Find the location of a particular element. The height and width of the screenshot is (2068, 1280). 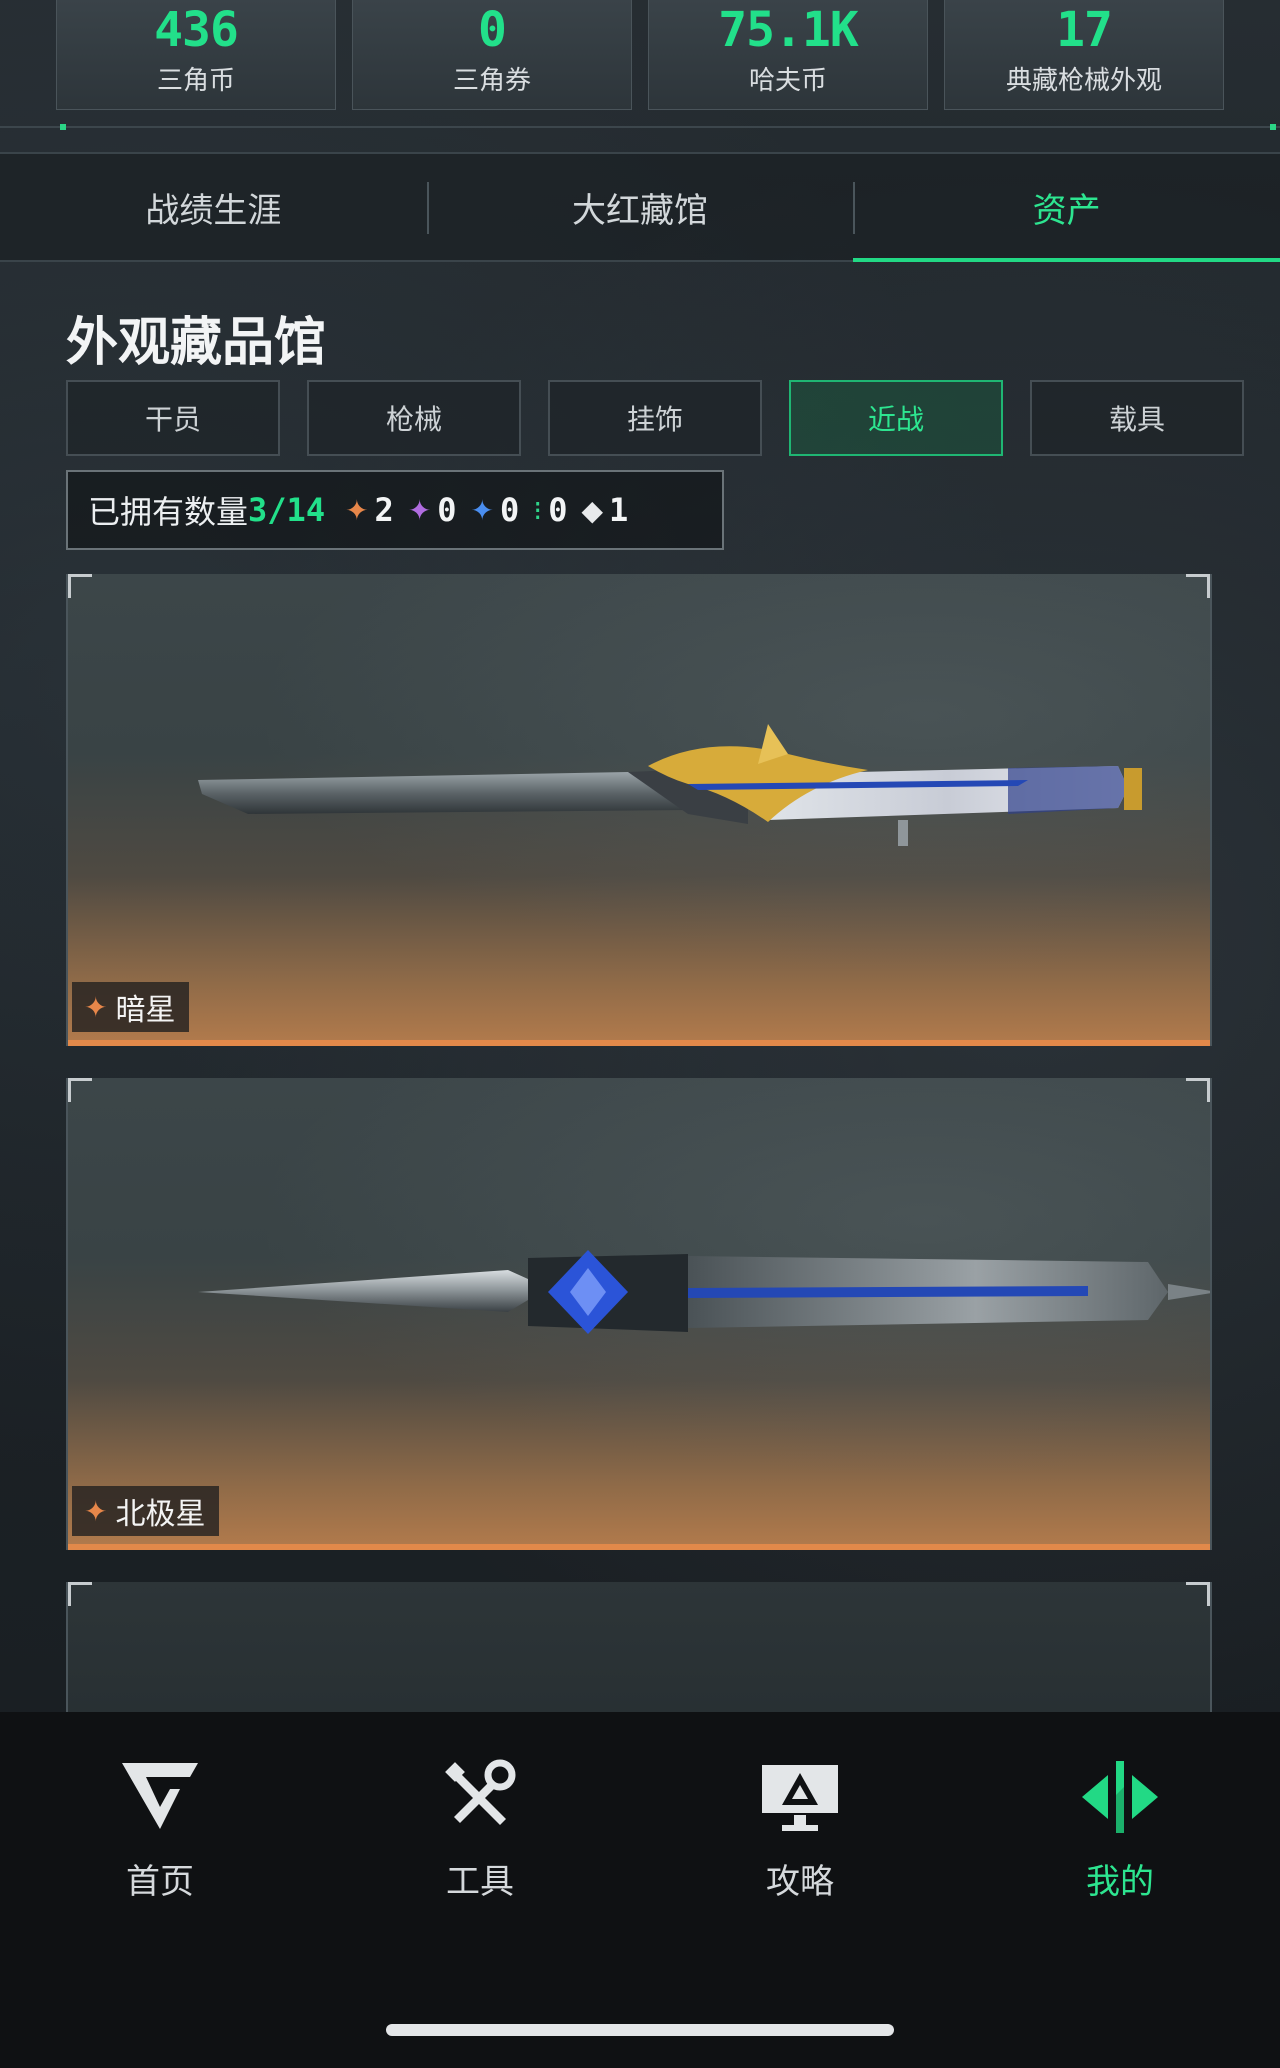

filter-melee: 近战 is located at coordinates (896, 418).